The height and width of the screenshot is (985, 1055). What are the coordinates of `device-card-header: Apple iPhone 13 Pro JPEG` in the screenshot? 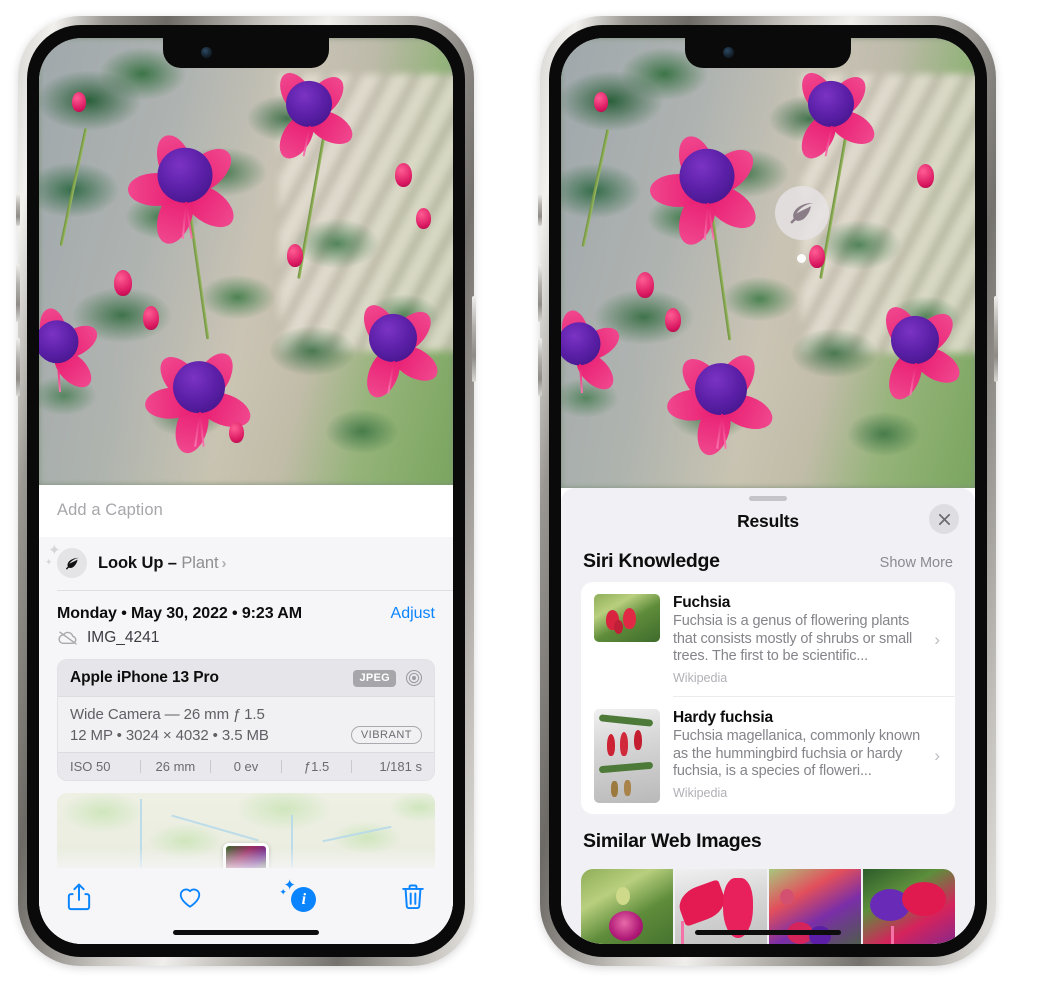 It's located at (246, 678).